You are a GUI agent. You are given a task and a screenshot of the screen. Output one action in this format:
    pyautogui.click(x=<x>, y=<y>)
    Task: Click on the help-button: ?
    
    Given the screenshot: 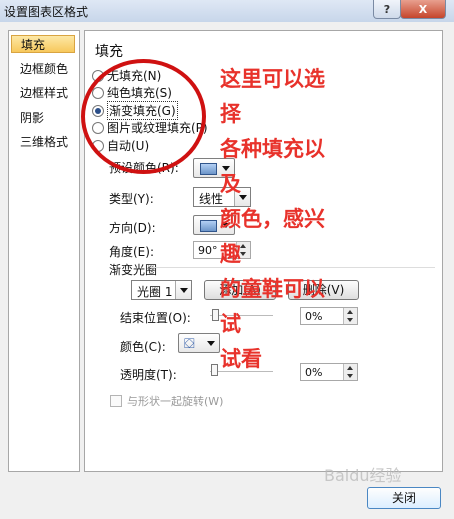 What is the action you would take?
    pyautogui.click(x=387, y=9)
    